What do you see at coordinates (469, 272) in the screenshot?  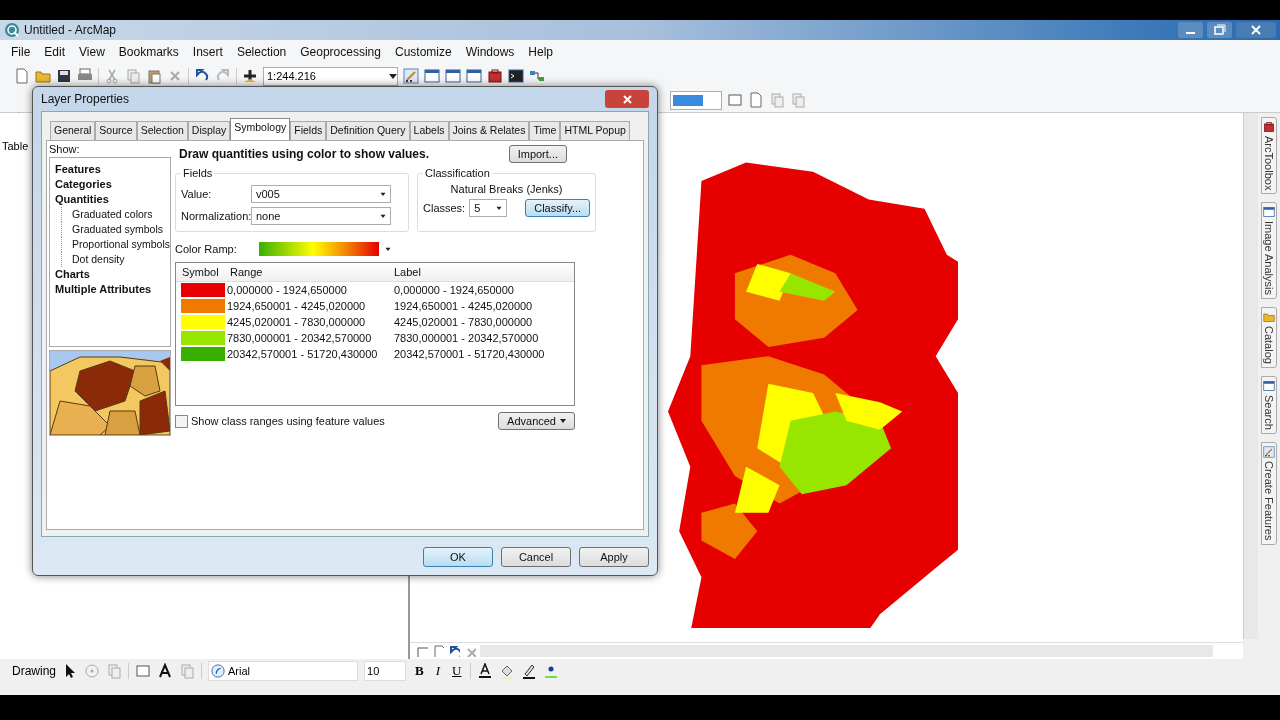 I see `column-header: Label` at bounding box center [469, 272].